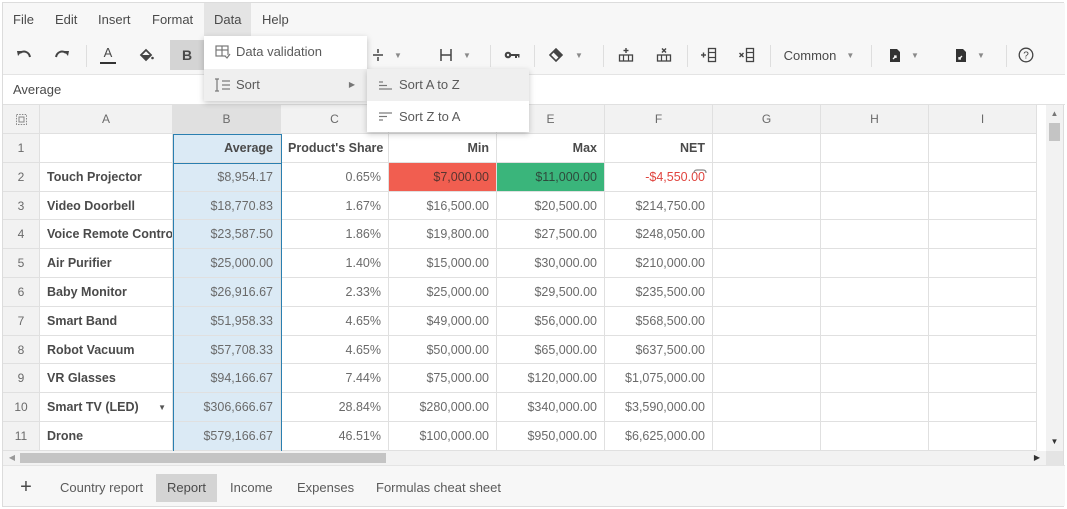 This screenshot has height=509, width=1067. Describe the element at coordinates (659, 407) in the screenshot. I see `cell-net: $3,590,000.00` at that location.